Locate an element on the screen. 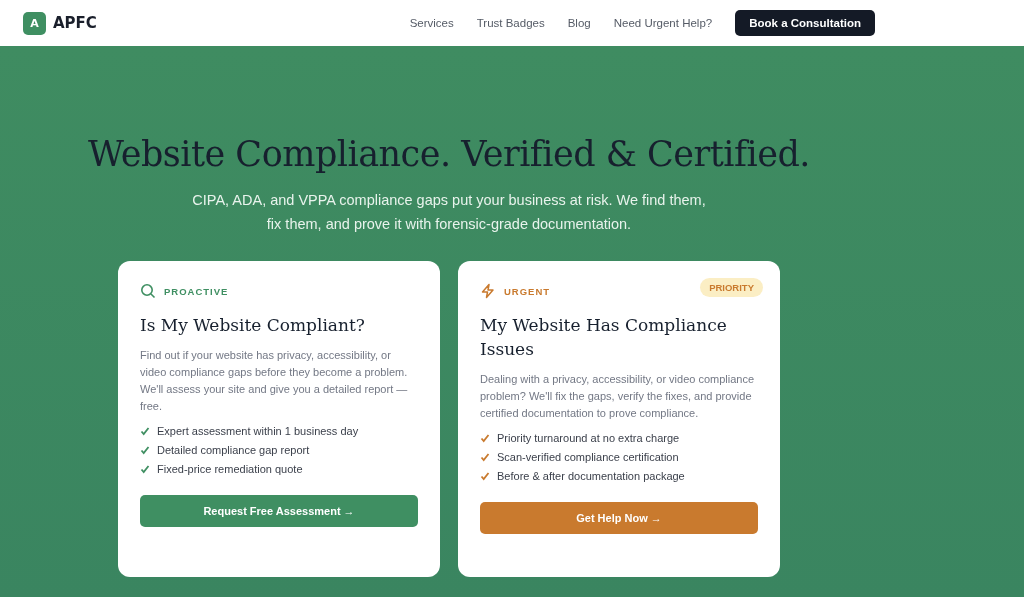  feature-text: Scan-verified compliance certification is located at coordinates (588, 457).